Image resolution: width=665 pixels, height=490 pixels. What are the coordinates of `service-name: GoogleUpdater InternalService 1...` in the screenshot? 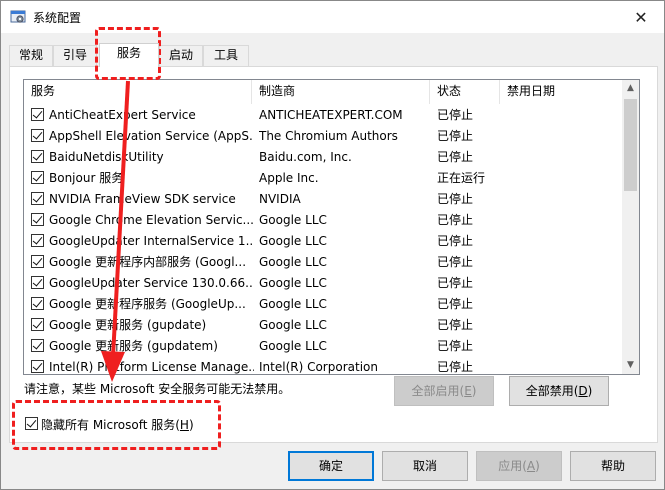 It's located at (151, 241).